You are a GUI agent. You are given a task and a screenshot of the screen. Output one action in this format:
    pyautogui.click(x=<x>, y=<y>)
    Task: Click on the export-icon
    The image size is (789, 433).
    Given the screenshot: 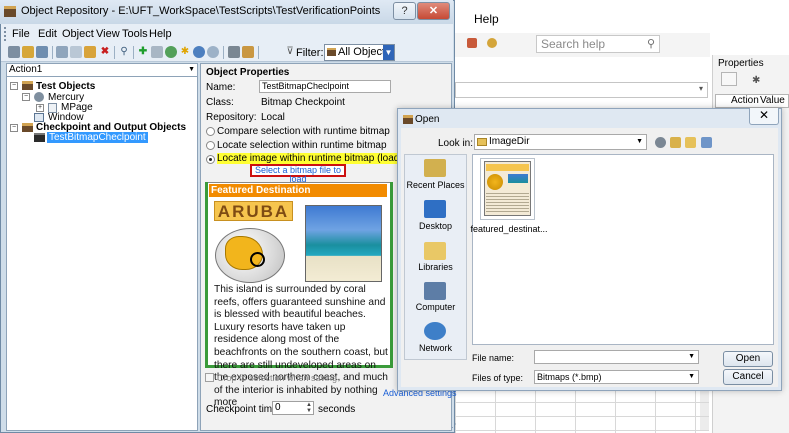 What is the action you would take?
    pyautogui.click(x=248, y=52)
    